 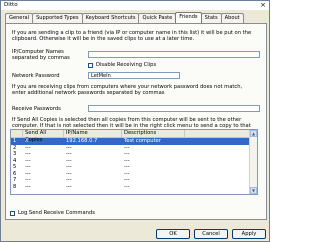 I want to click on network-password-label: Network Password, so click(x=36, y=76).